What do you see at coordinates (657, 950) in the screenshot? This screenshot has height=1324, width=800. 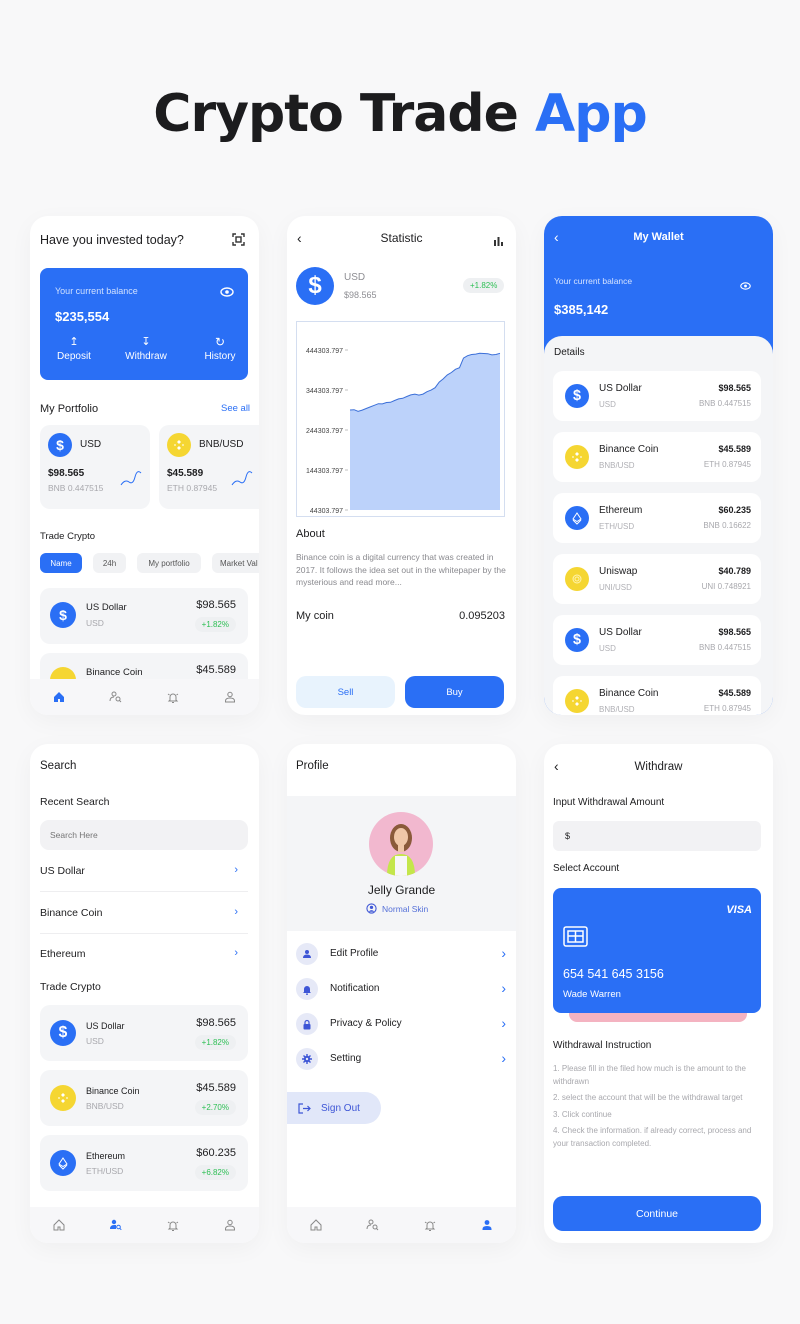 I see `visa-card: VISA 654 541 645 3156 Wade Warren` at bounding box center [657, 950].